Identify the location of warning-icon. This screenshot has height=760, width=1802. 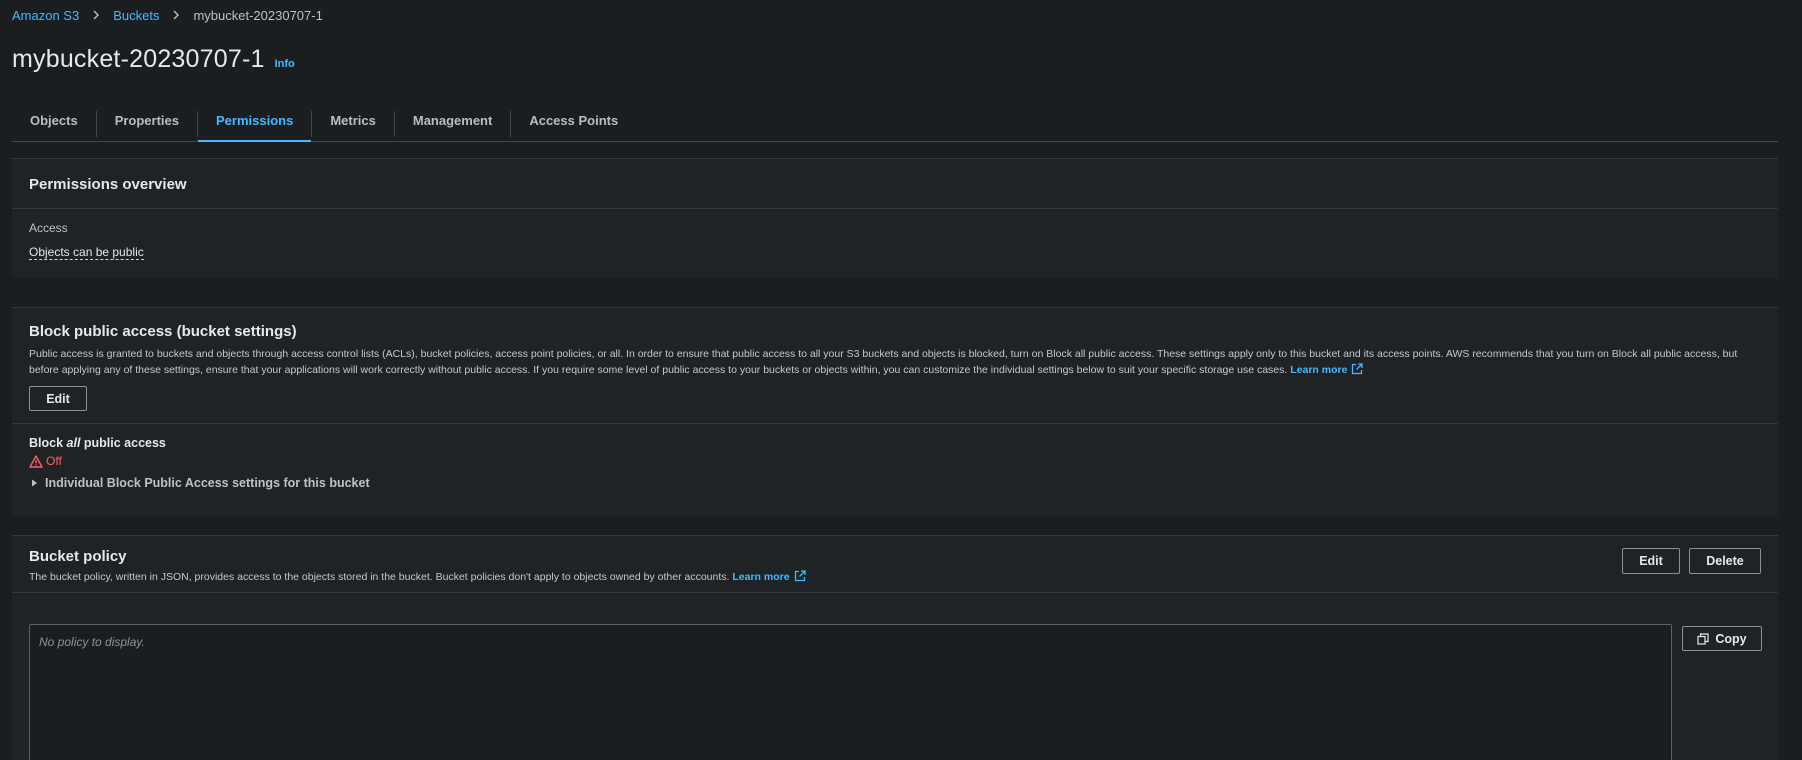
(36, 461).